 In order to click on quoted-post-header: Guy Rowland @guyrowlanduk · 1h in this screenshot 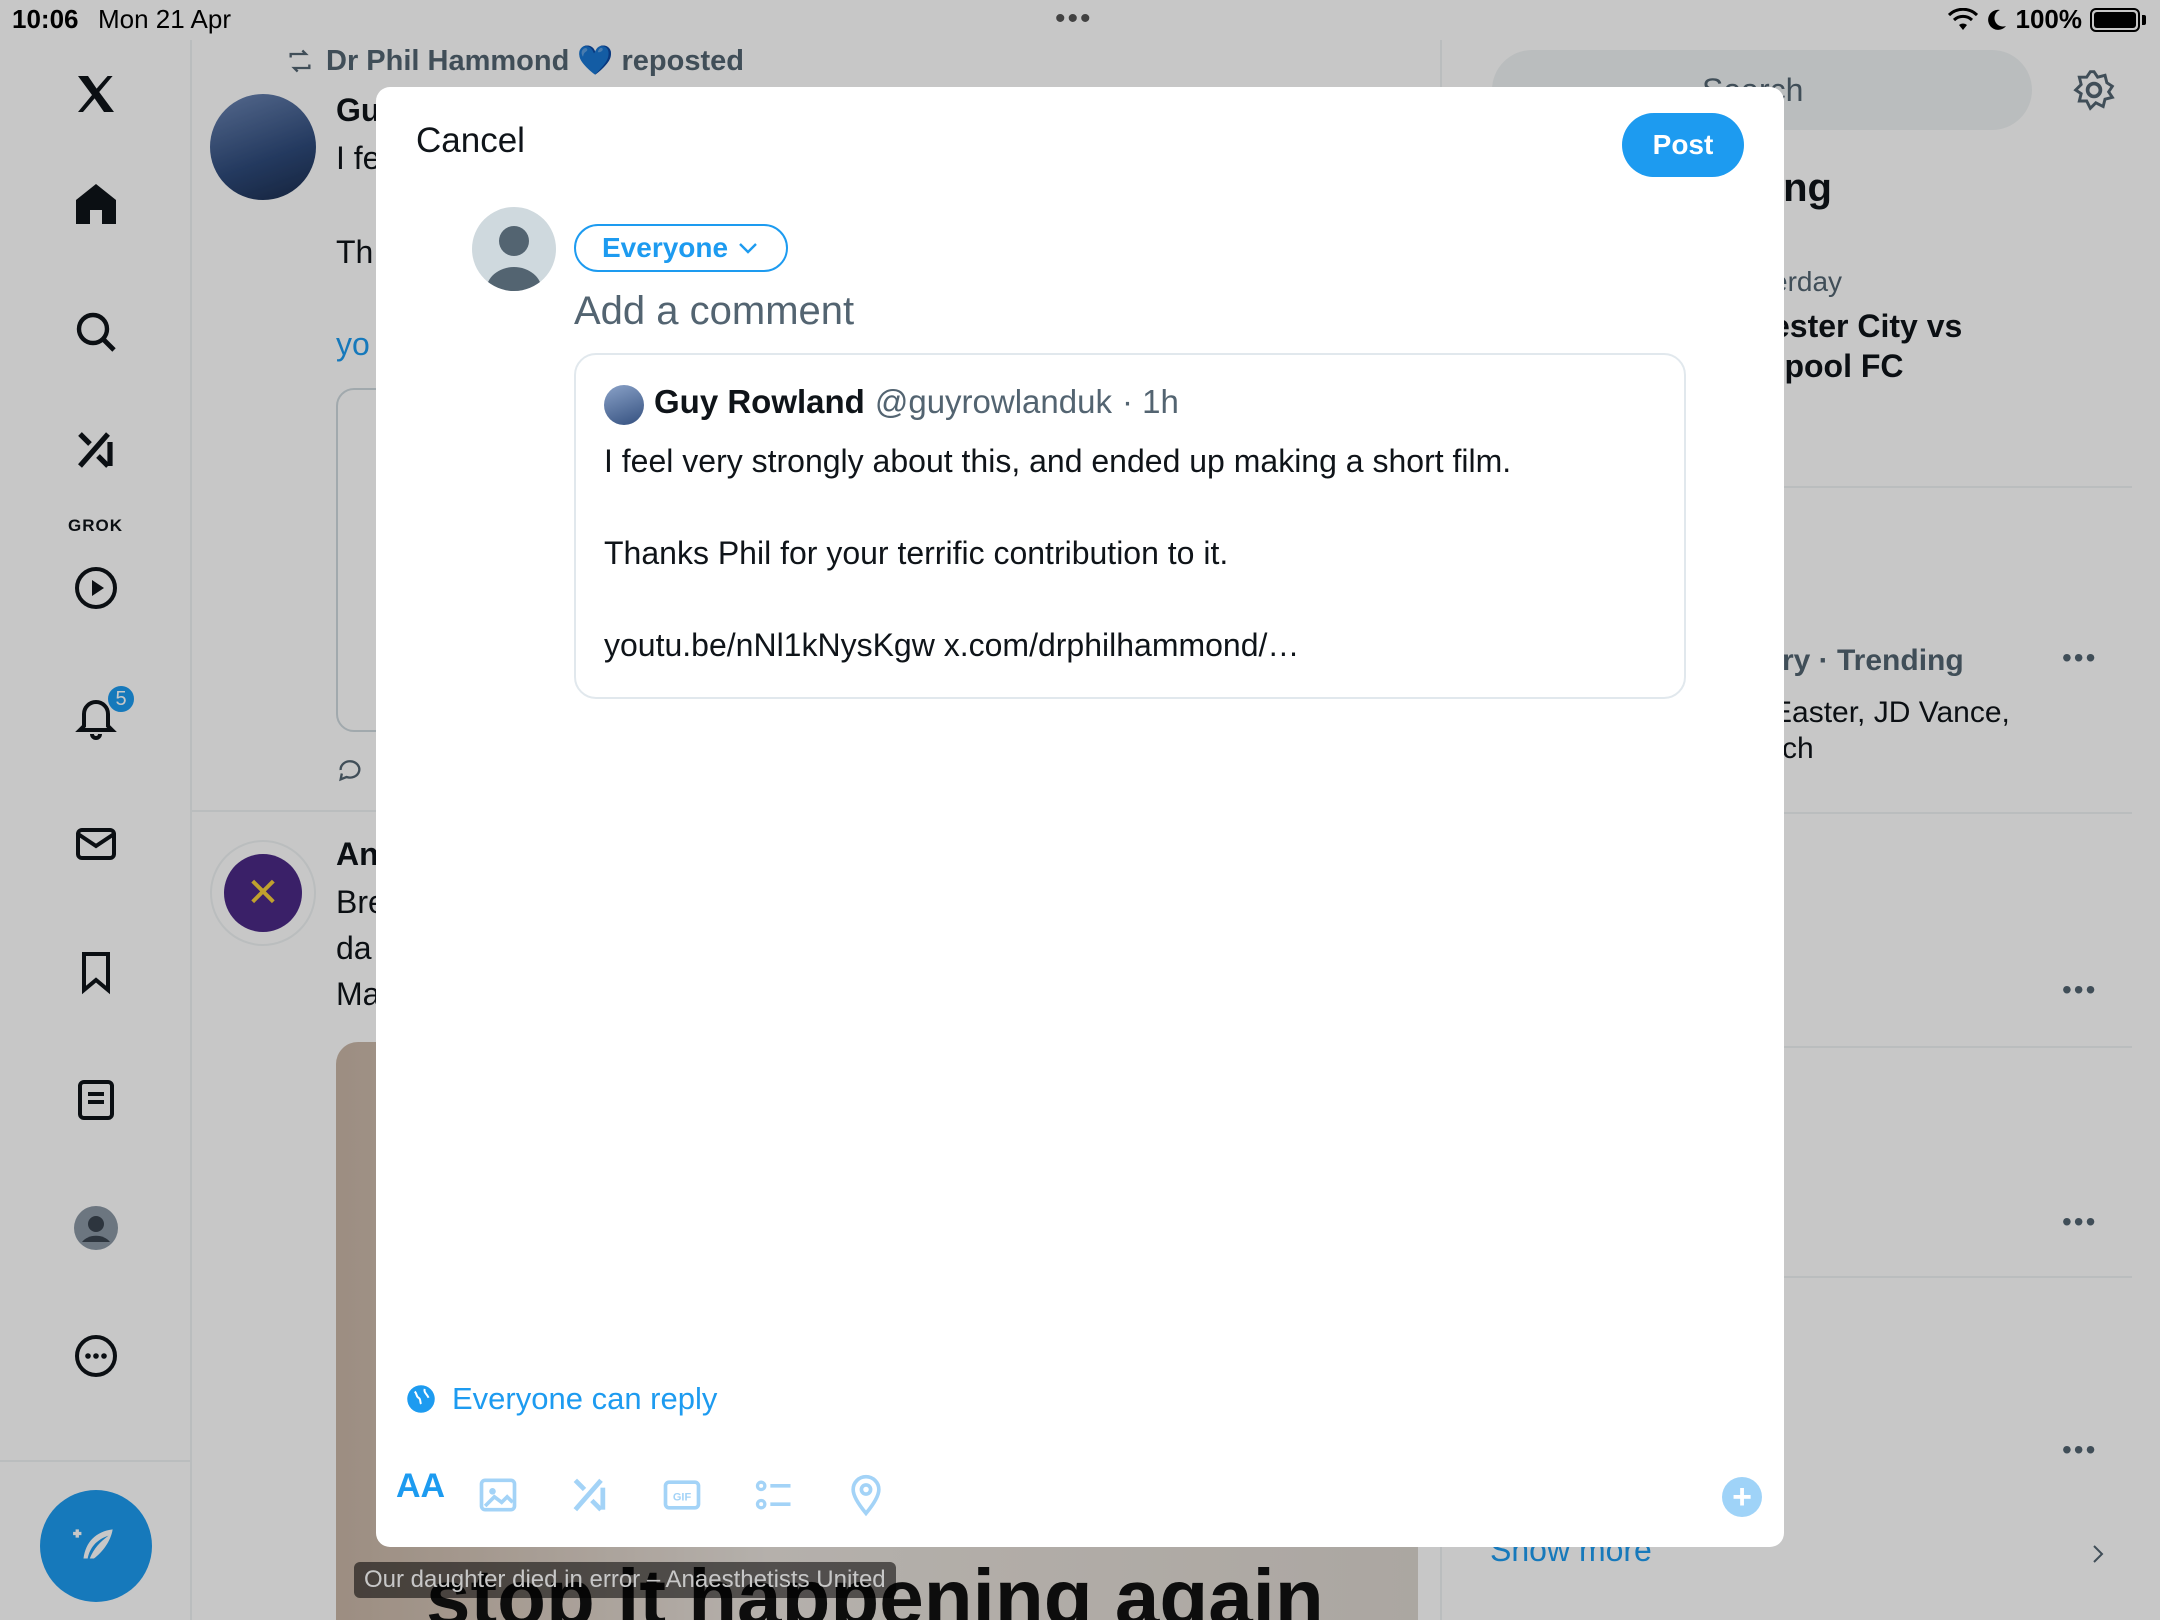, I will do `click(916, 402)`.